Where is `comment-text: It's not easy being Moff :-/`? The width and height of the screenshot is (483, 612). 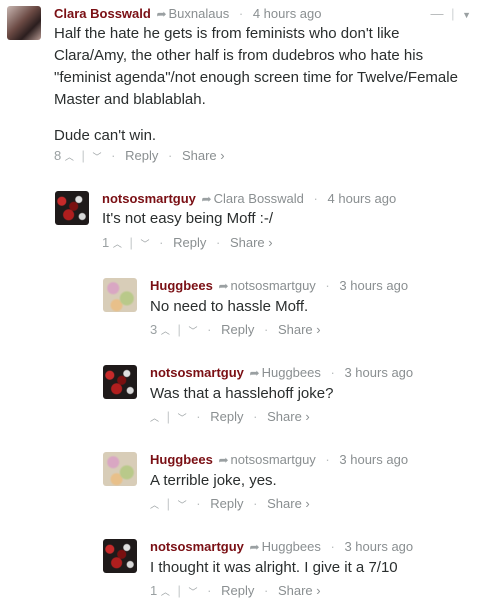
comment-text: It's not easy being Moff :-/ is located at coordinates (188, 218).